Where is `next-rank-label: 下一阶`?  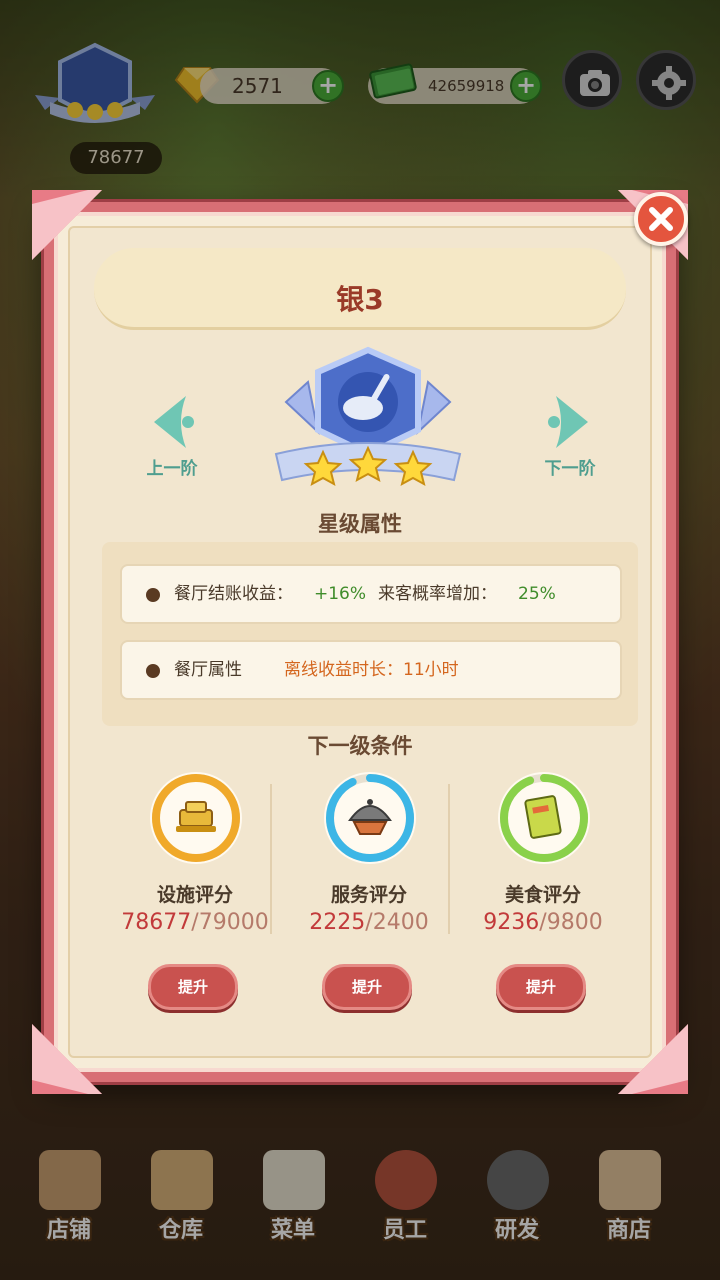
next-rank-label: 下一阶 is located at coordinates (570, 469).